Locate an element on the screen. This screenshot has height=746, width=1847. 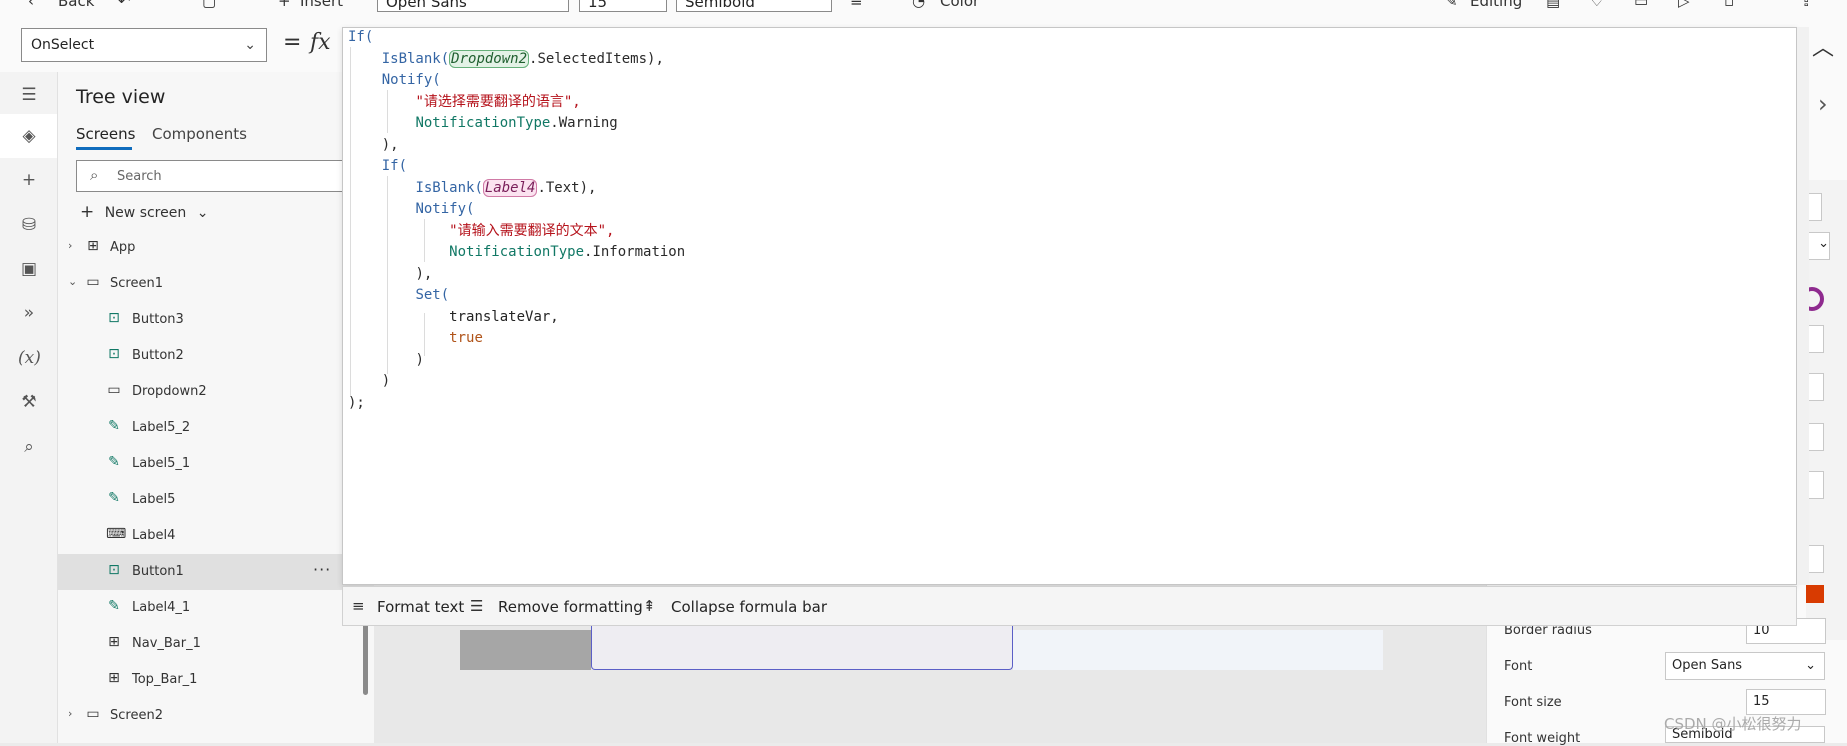
tree-item-label: Label5 is located at coordinates (154, 499).